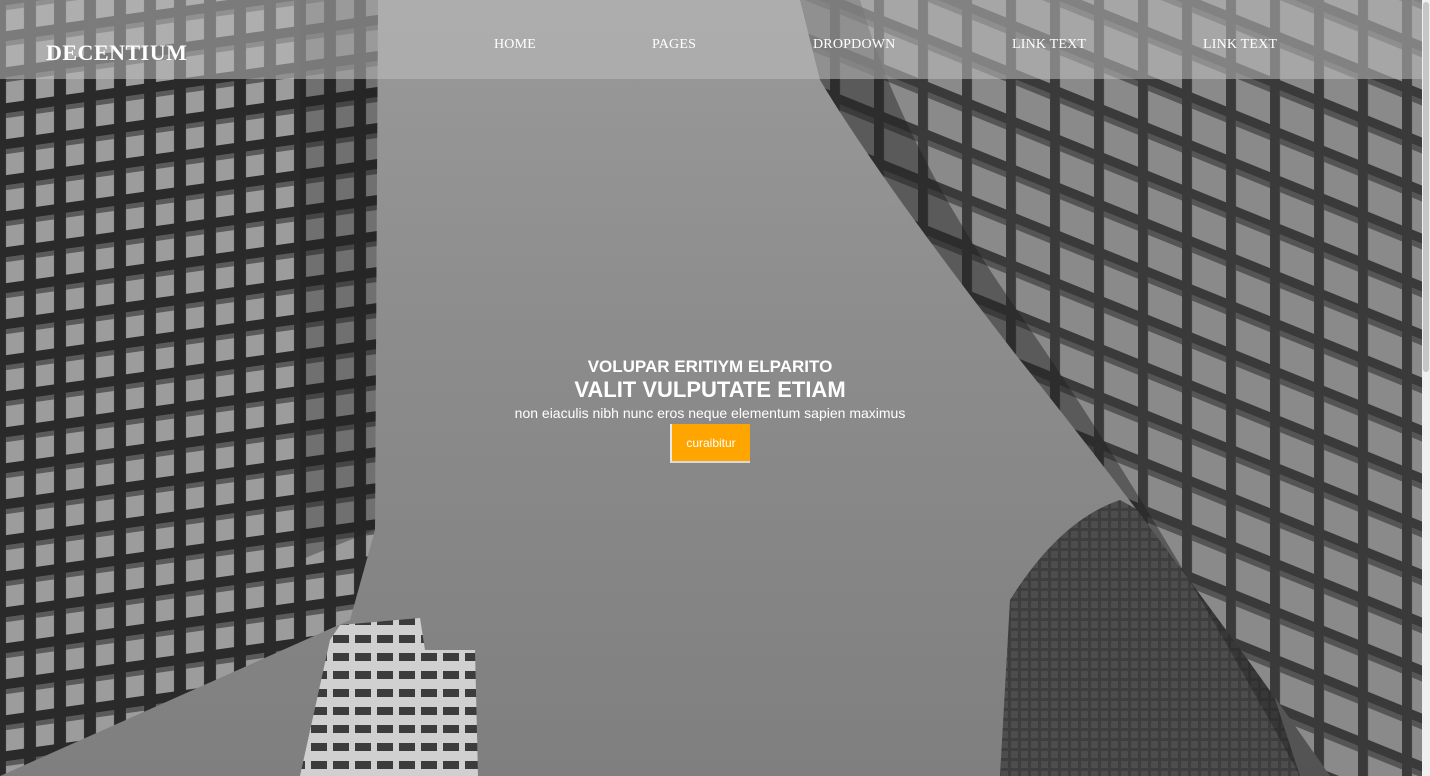 The width and height of the screenshot is (1430, 776). Describe the element at coordinates (710, 366) in the screenshot. I see `hero-kicker: VOLUPAR ERITIYM ELPARITO` at that location.